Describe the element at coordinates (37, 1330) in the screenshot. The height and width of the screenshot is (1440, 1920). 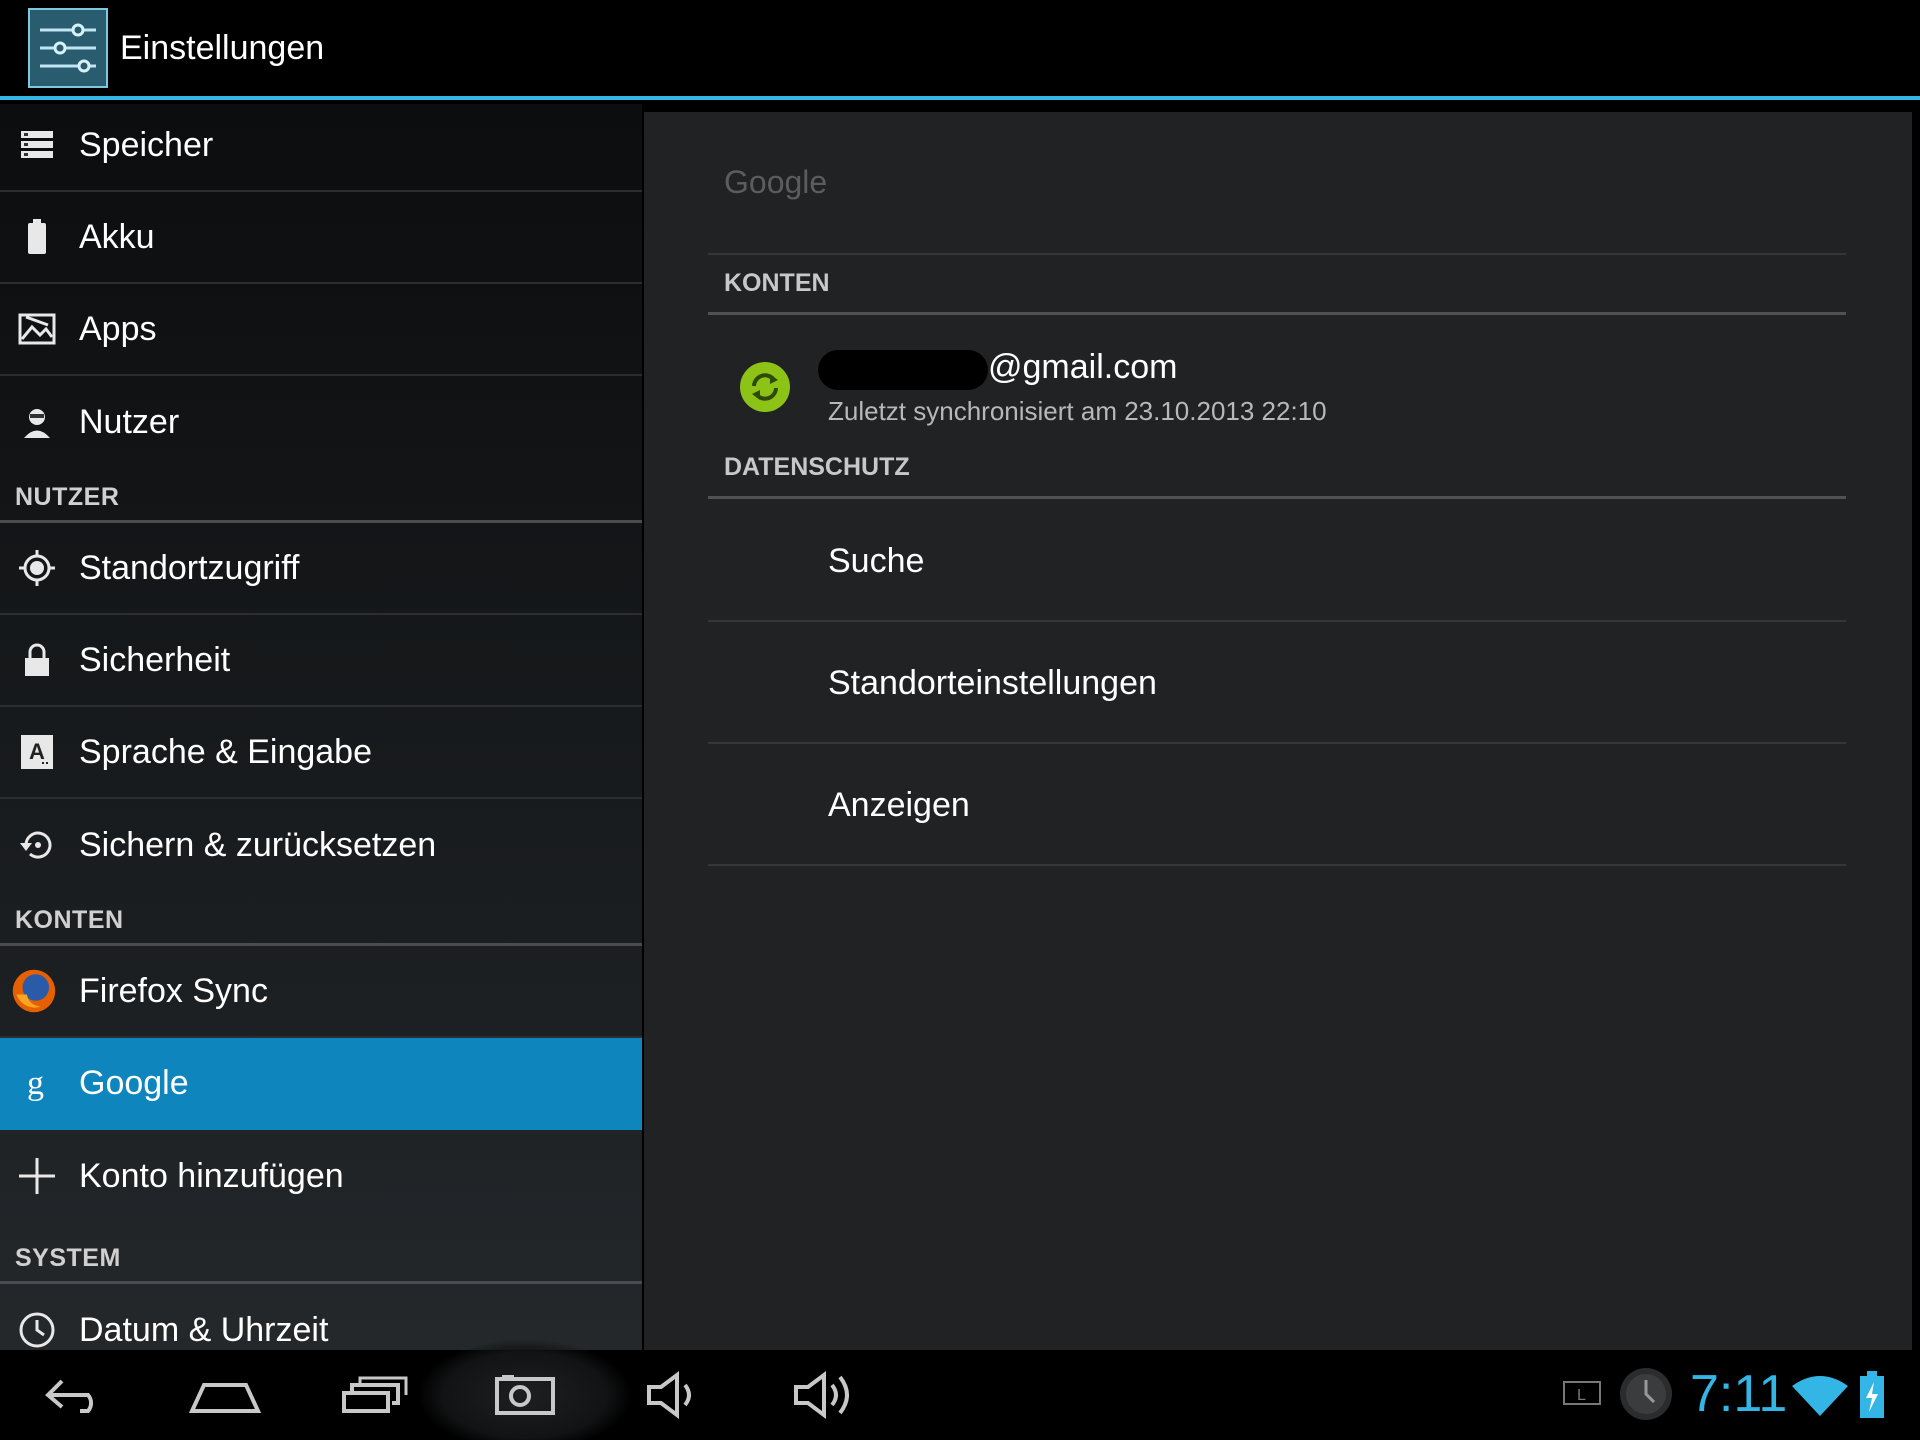
I see `clock-icon` at that location.